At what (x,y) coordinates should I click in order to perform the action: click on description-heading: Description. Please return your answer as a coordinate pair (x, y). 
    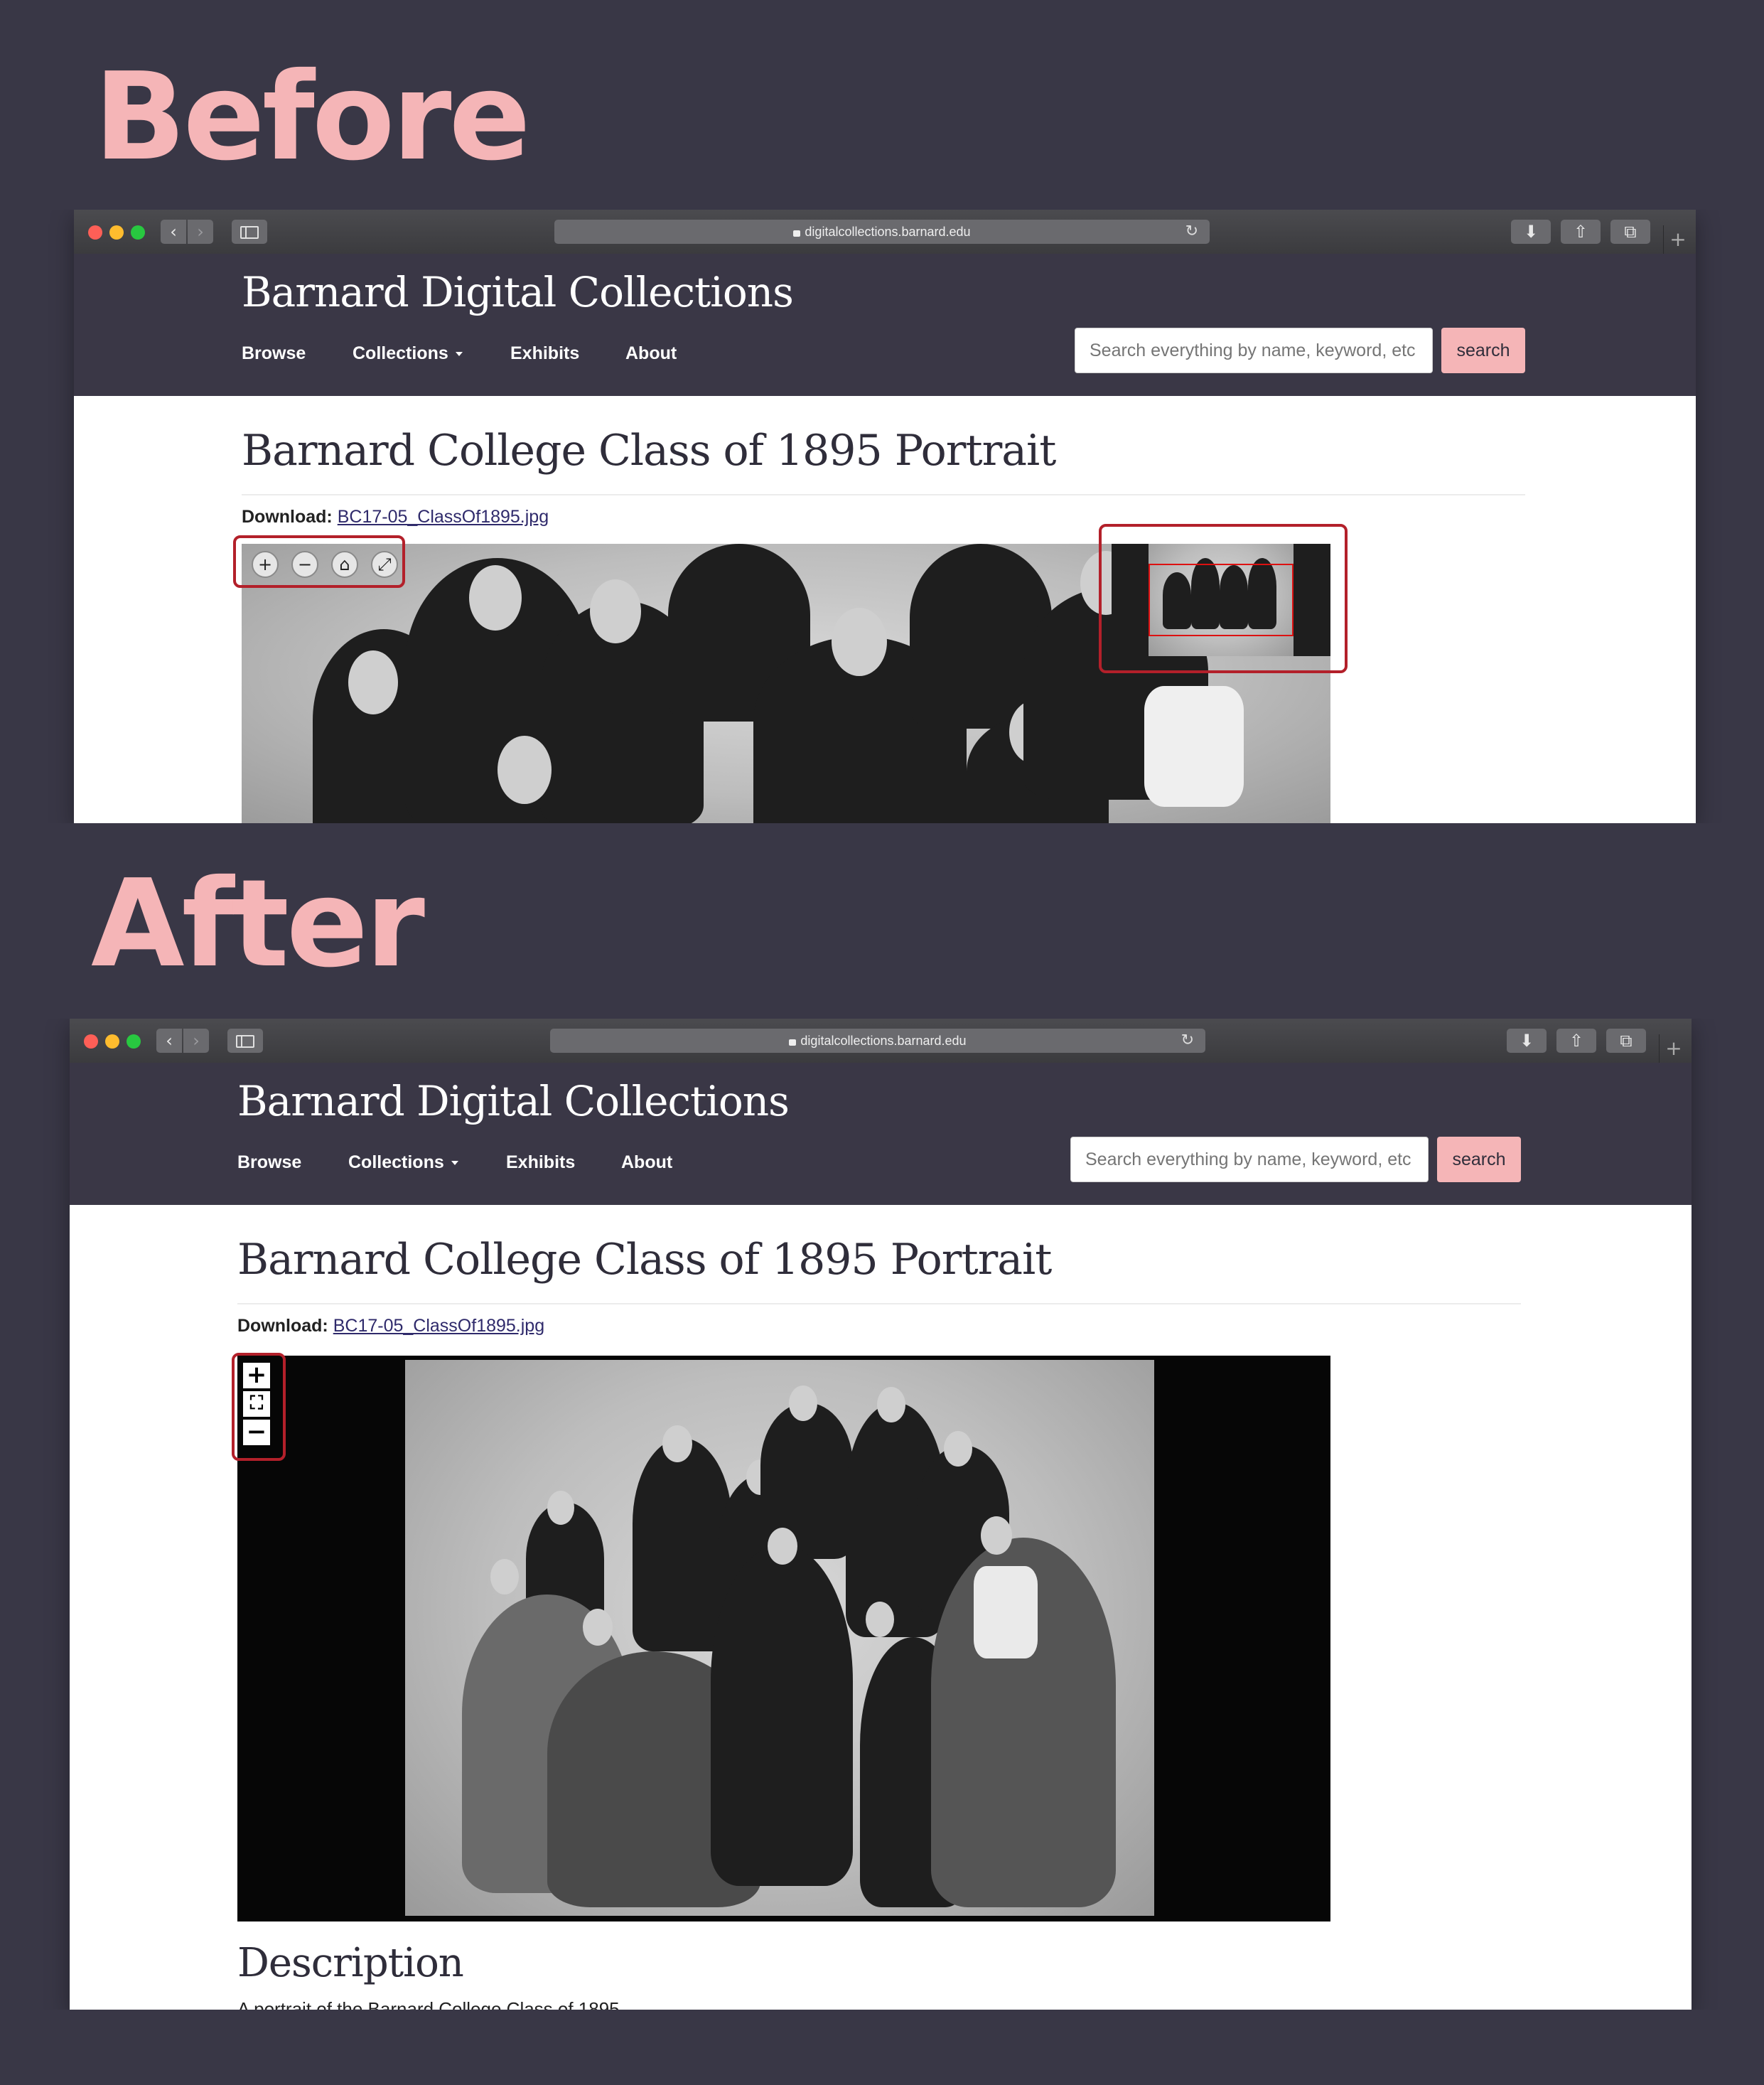
    Looking at the image, I should click on (350, 1963).